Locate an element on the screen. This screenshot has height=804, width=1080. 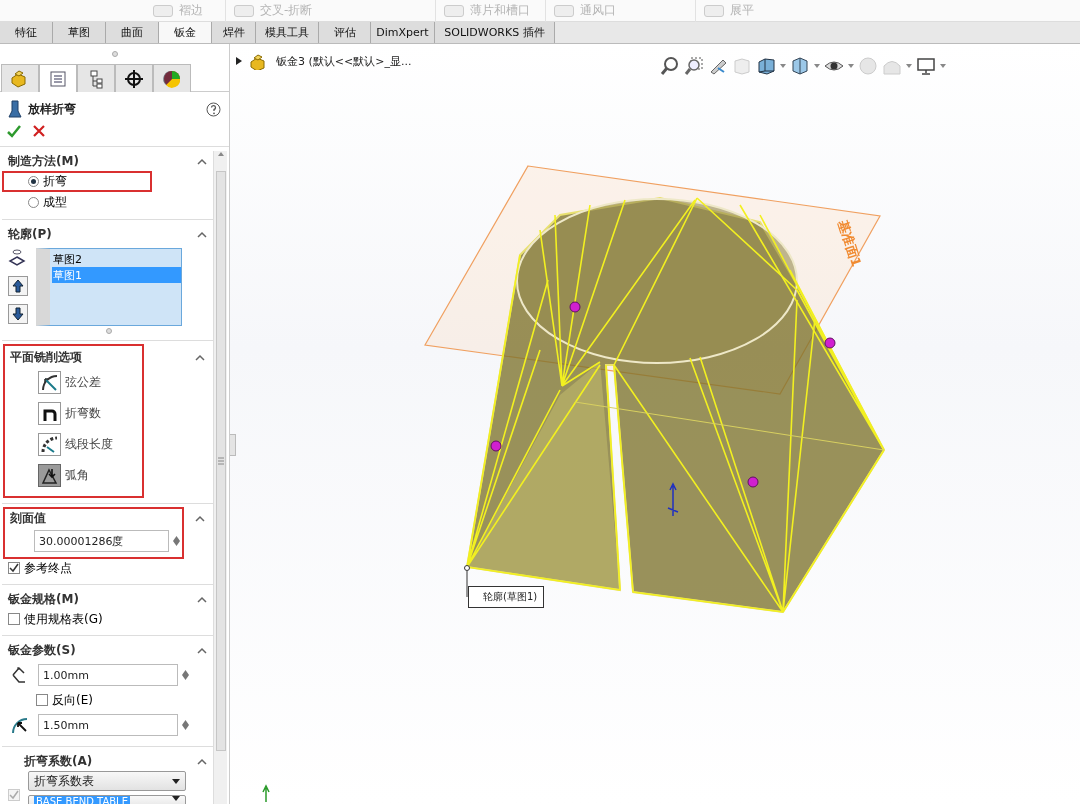
profile-list: 草图2 草图1 is located at coordinates (109, 287).